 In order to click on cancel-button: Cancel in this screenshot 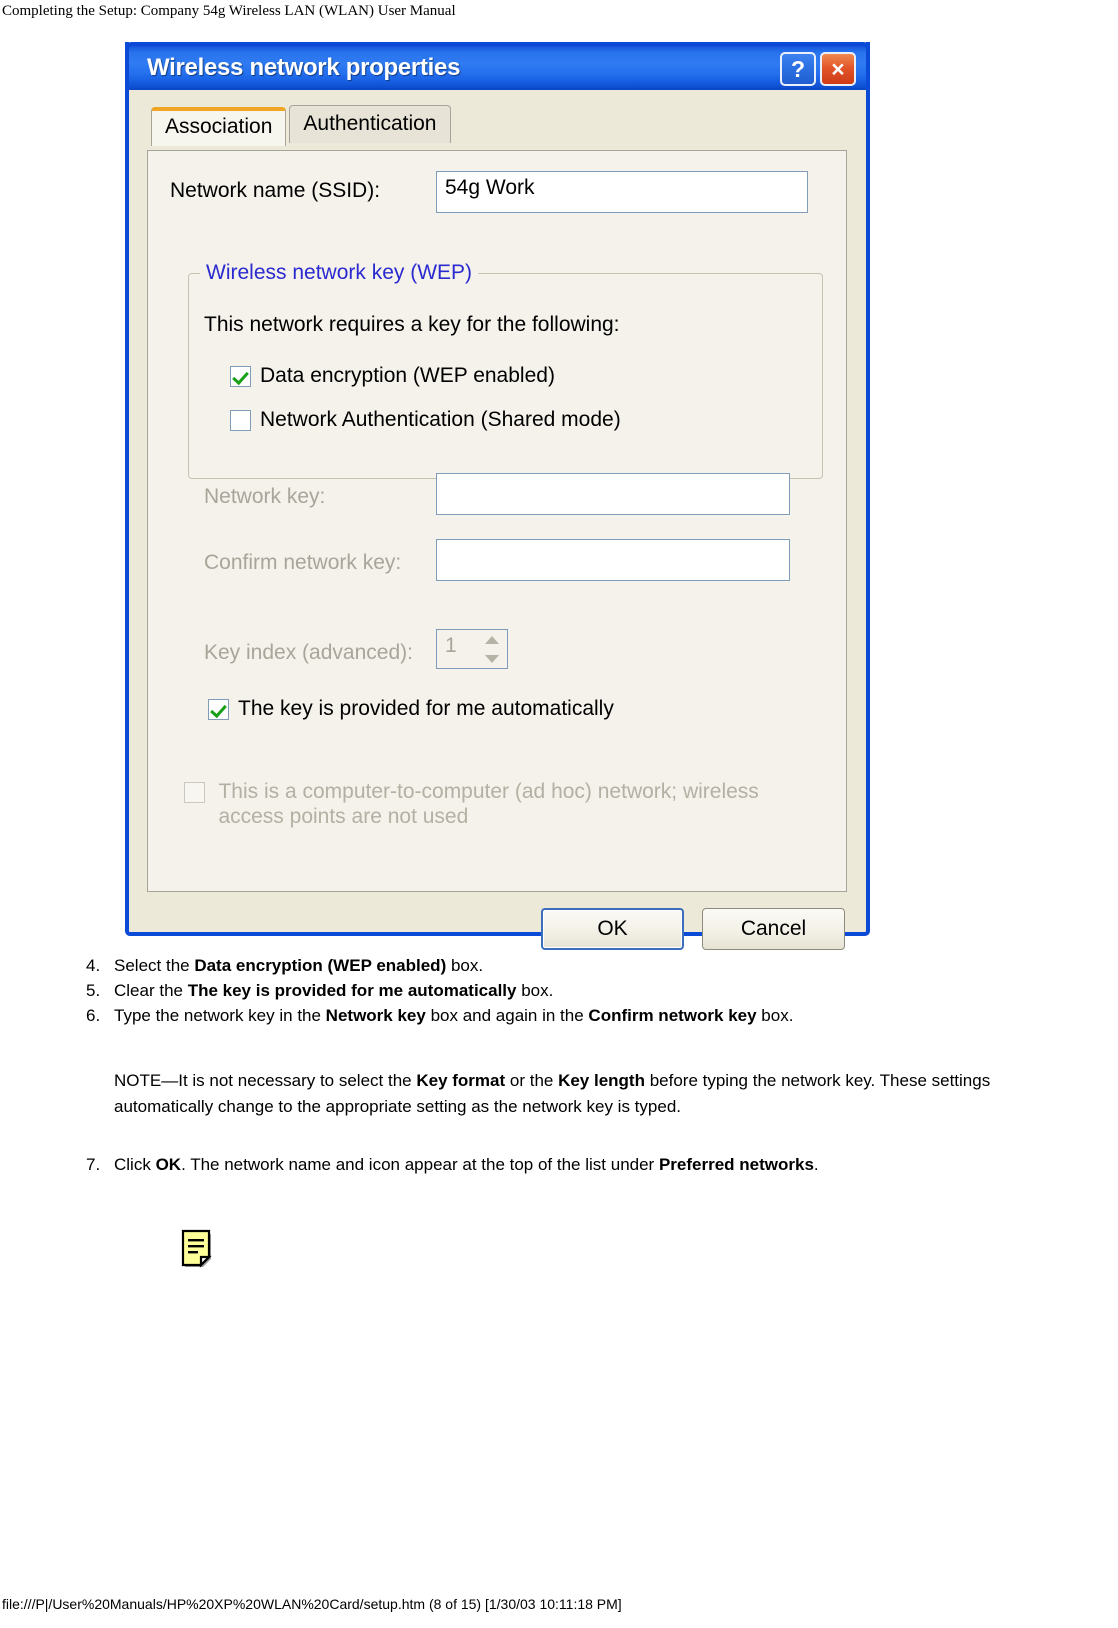, I will do `click(773, 929)`.